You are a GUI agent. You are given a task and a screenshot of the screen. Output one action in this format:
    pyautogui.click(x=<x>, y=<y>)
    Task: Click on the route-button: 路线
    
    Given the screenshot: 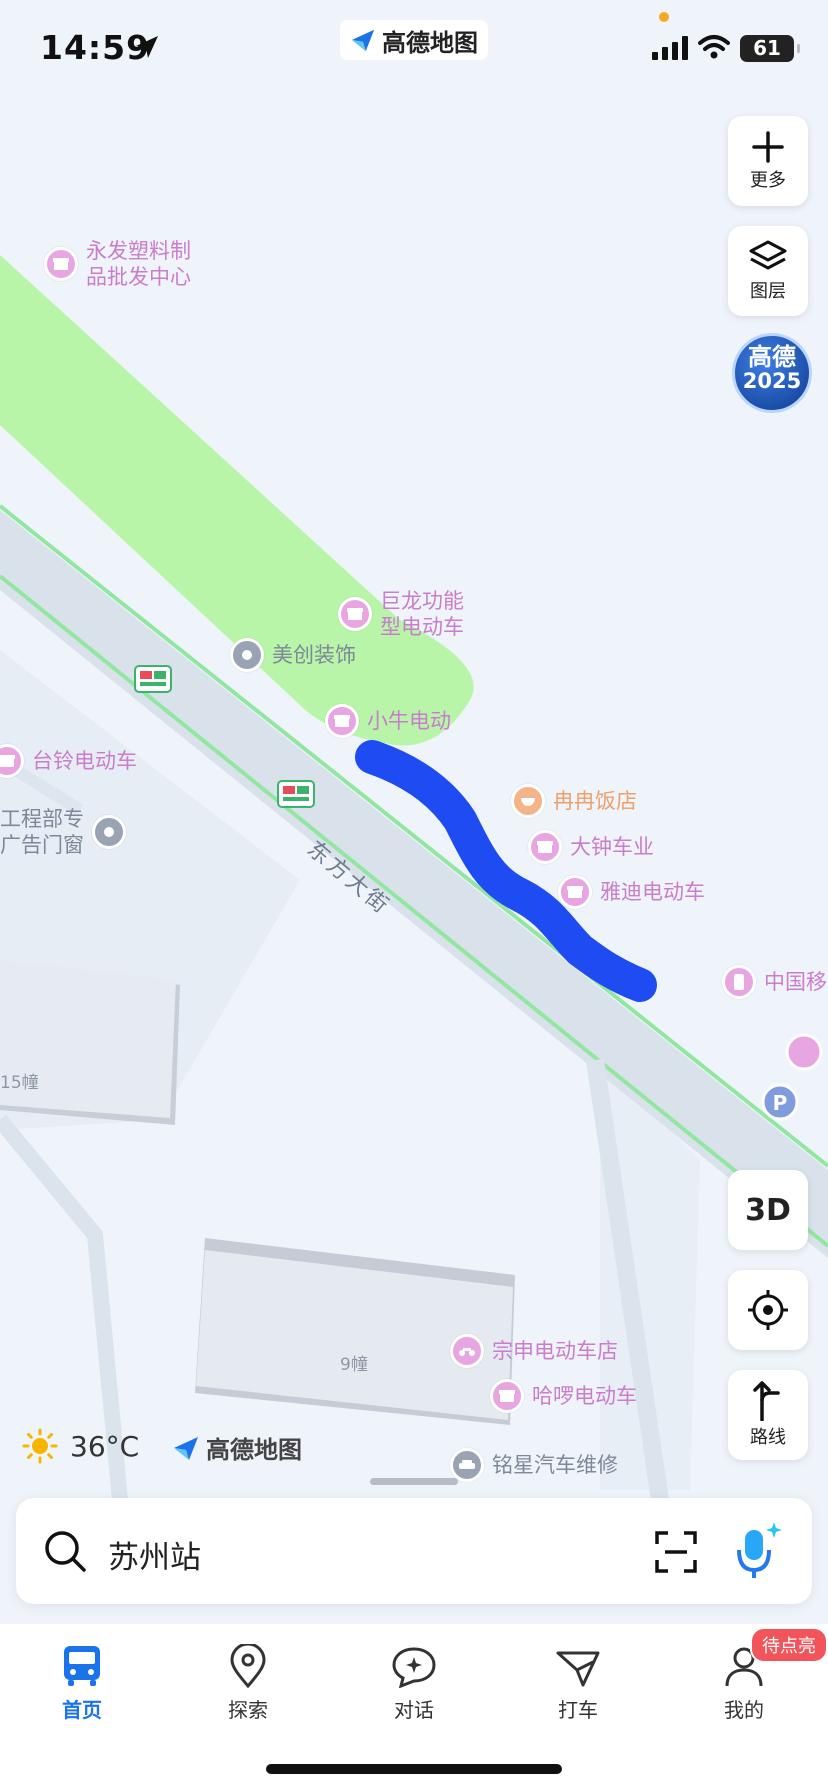 What is the action you would take?
    pyautogui.click(x=768, y=1415)
    